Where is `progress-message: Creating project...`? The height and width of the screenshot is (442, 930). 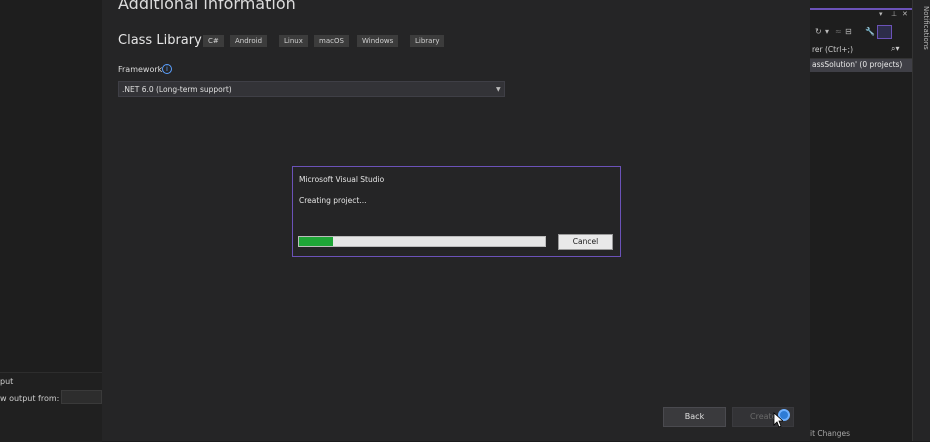
progress-message: Creating project... is located at coordinates (333, 200).